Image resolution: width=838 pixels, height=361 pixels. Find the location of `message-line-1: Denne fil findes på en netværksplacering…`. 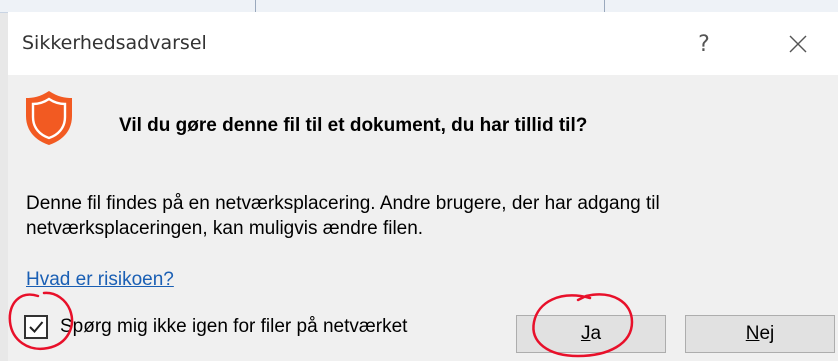

message-line-1: Denne fil findes på en netværksplacering… is located at coordinates (343, 203).